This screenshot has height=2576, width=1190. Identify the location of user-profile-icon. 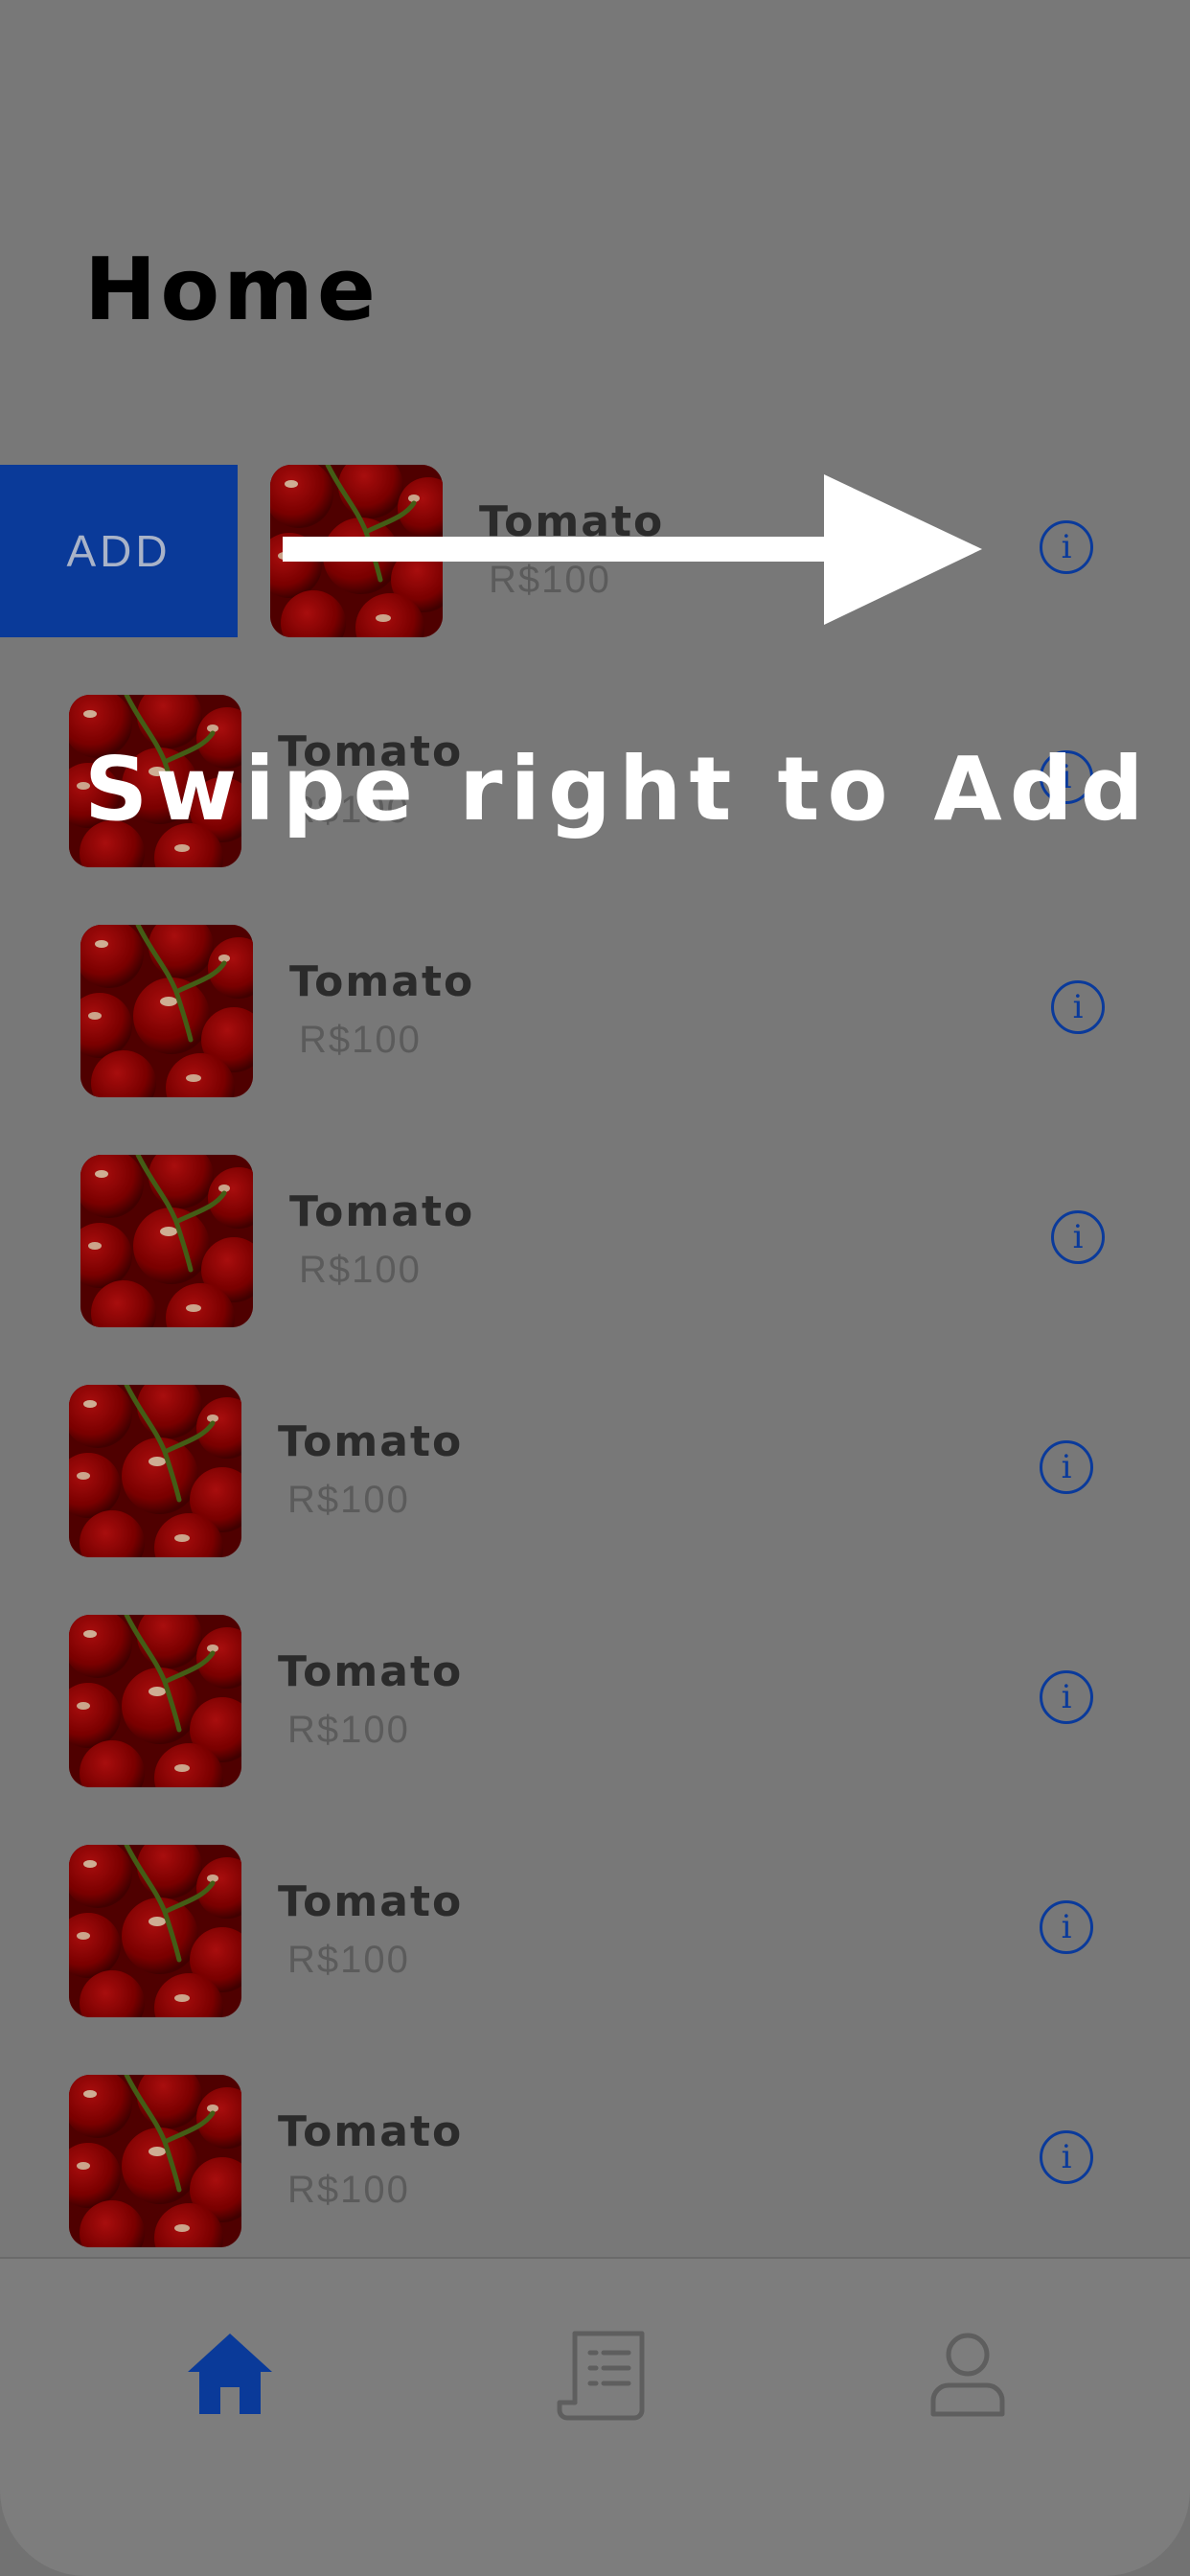
(968, 2374).